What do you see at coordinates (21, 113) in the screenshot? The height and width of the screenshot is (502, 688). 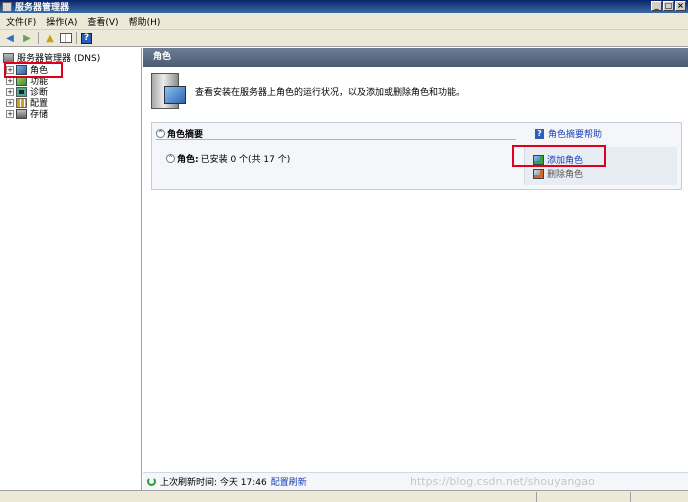 I see `storage-icon` at bounding box center [21, 113].